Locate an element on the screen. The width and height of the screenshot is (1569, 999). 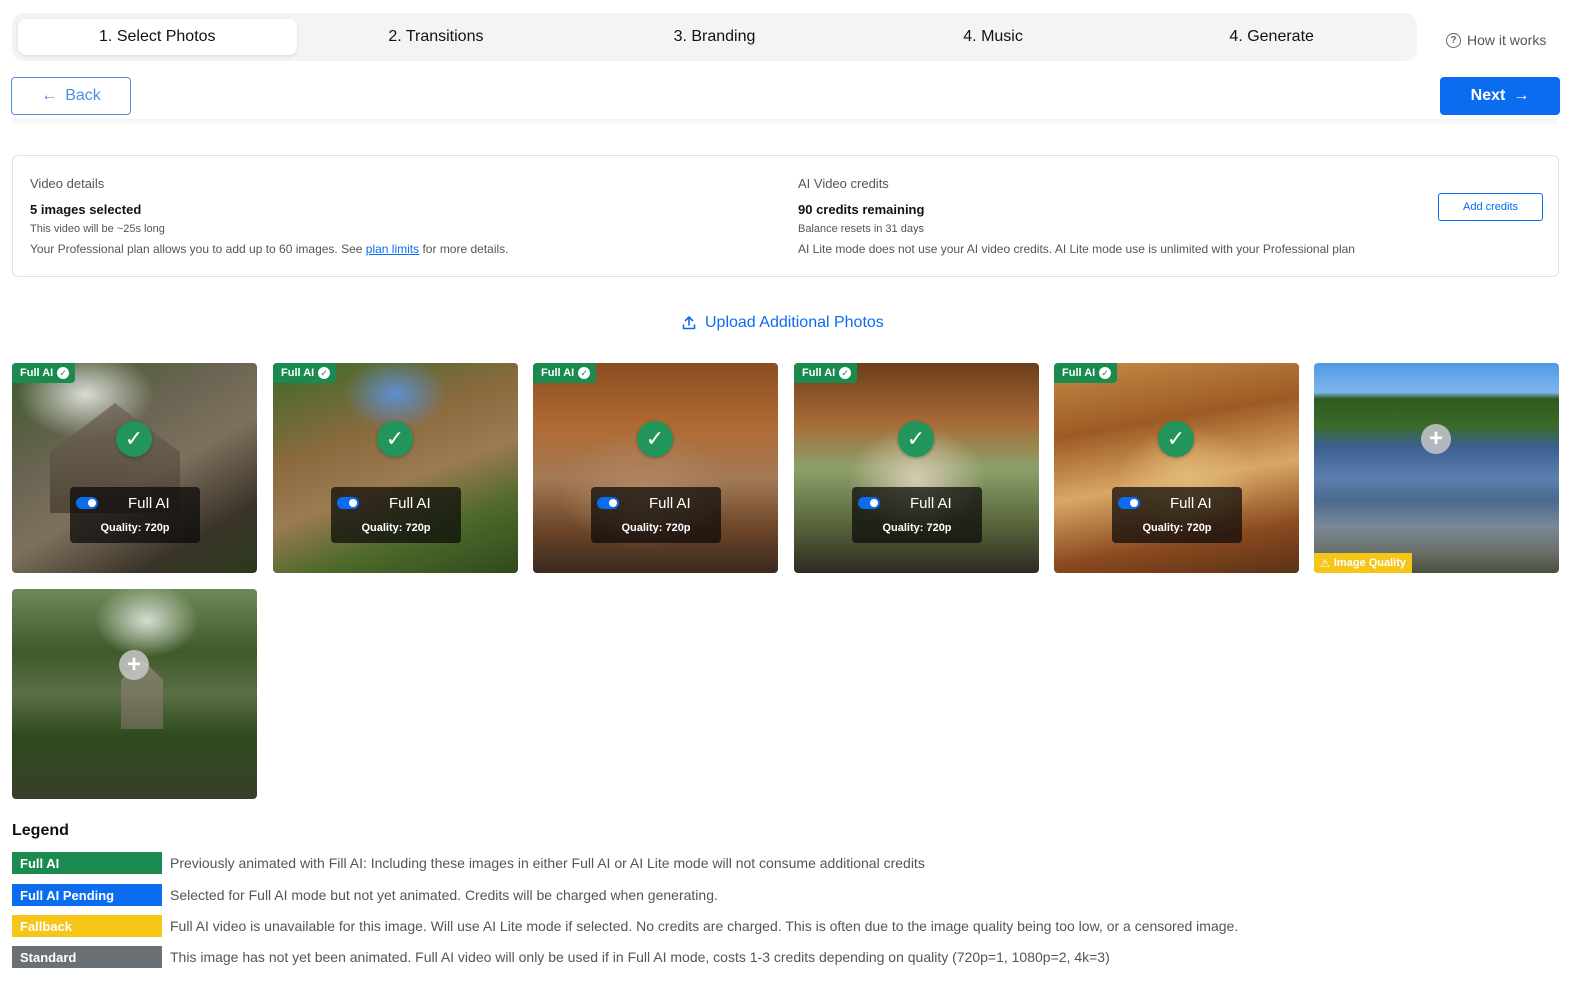
plan-limits-link: plan limits is located at coordinates (392, 249).